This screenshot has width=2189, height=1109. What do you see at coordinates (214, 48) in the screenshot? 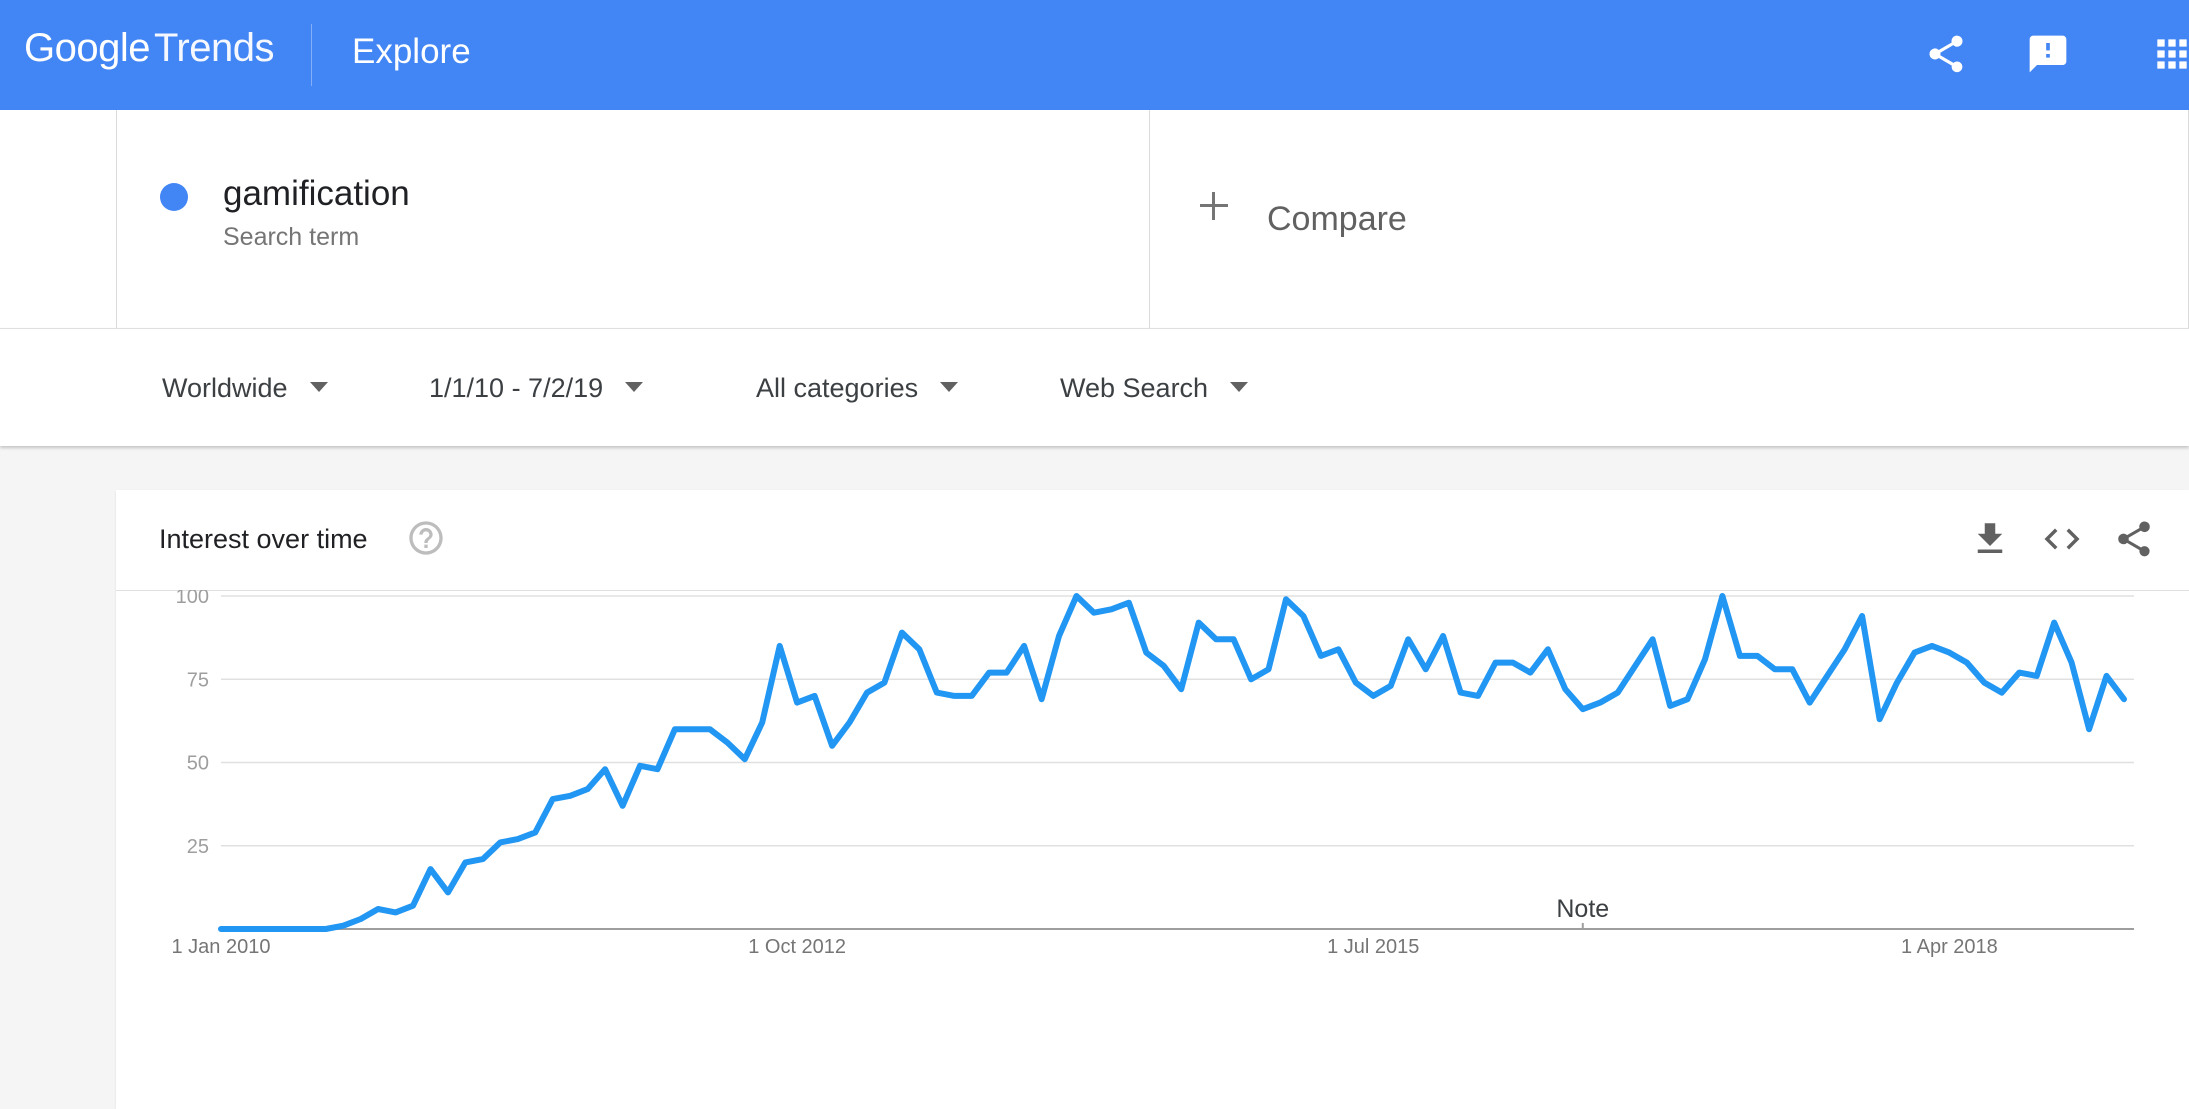
I see `logo-trends-text: Trends` at bounding box center [214, 48].